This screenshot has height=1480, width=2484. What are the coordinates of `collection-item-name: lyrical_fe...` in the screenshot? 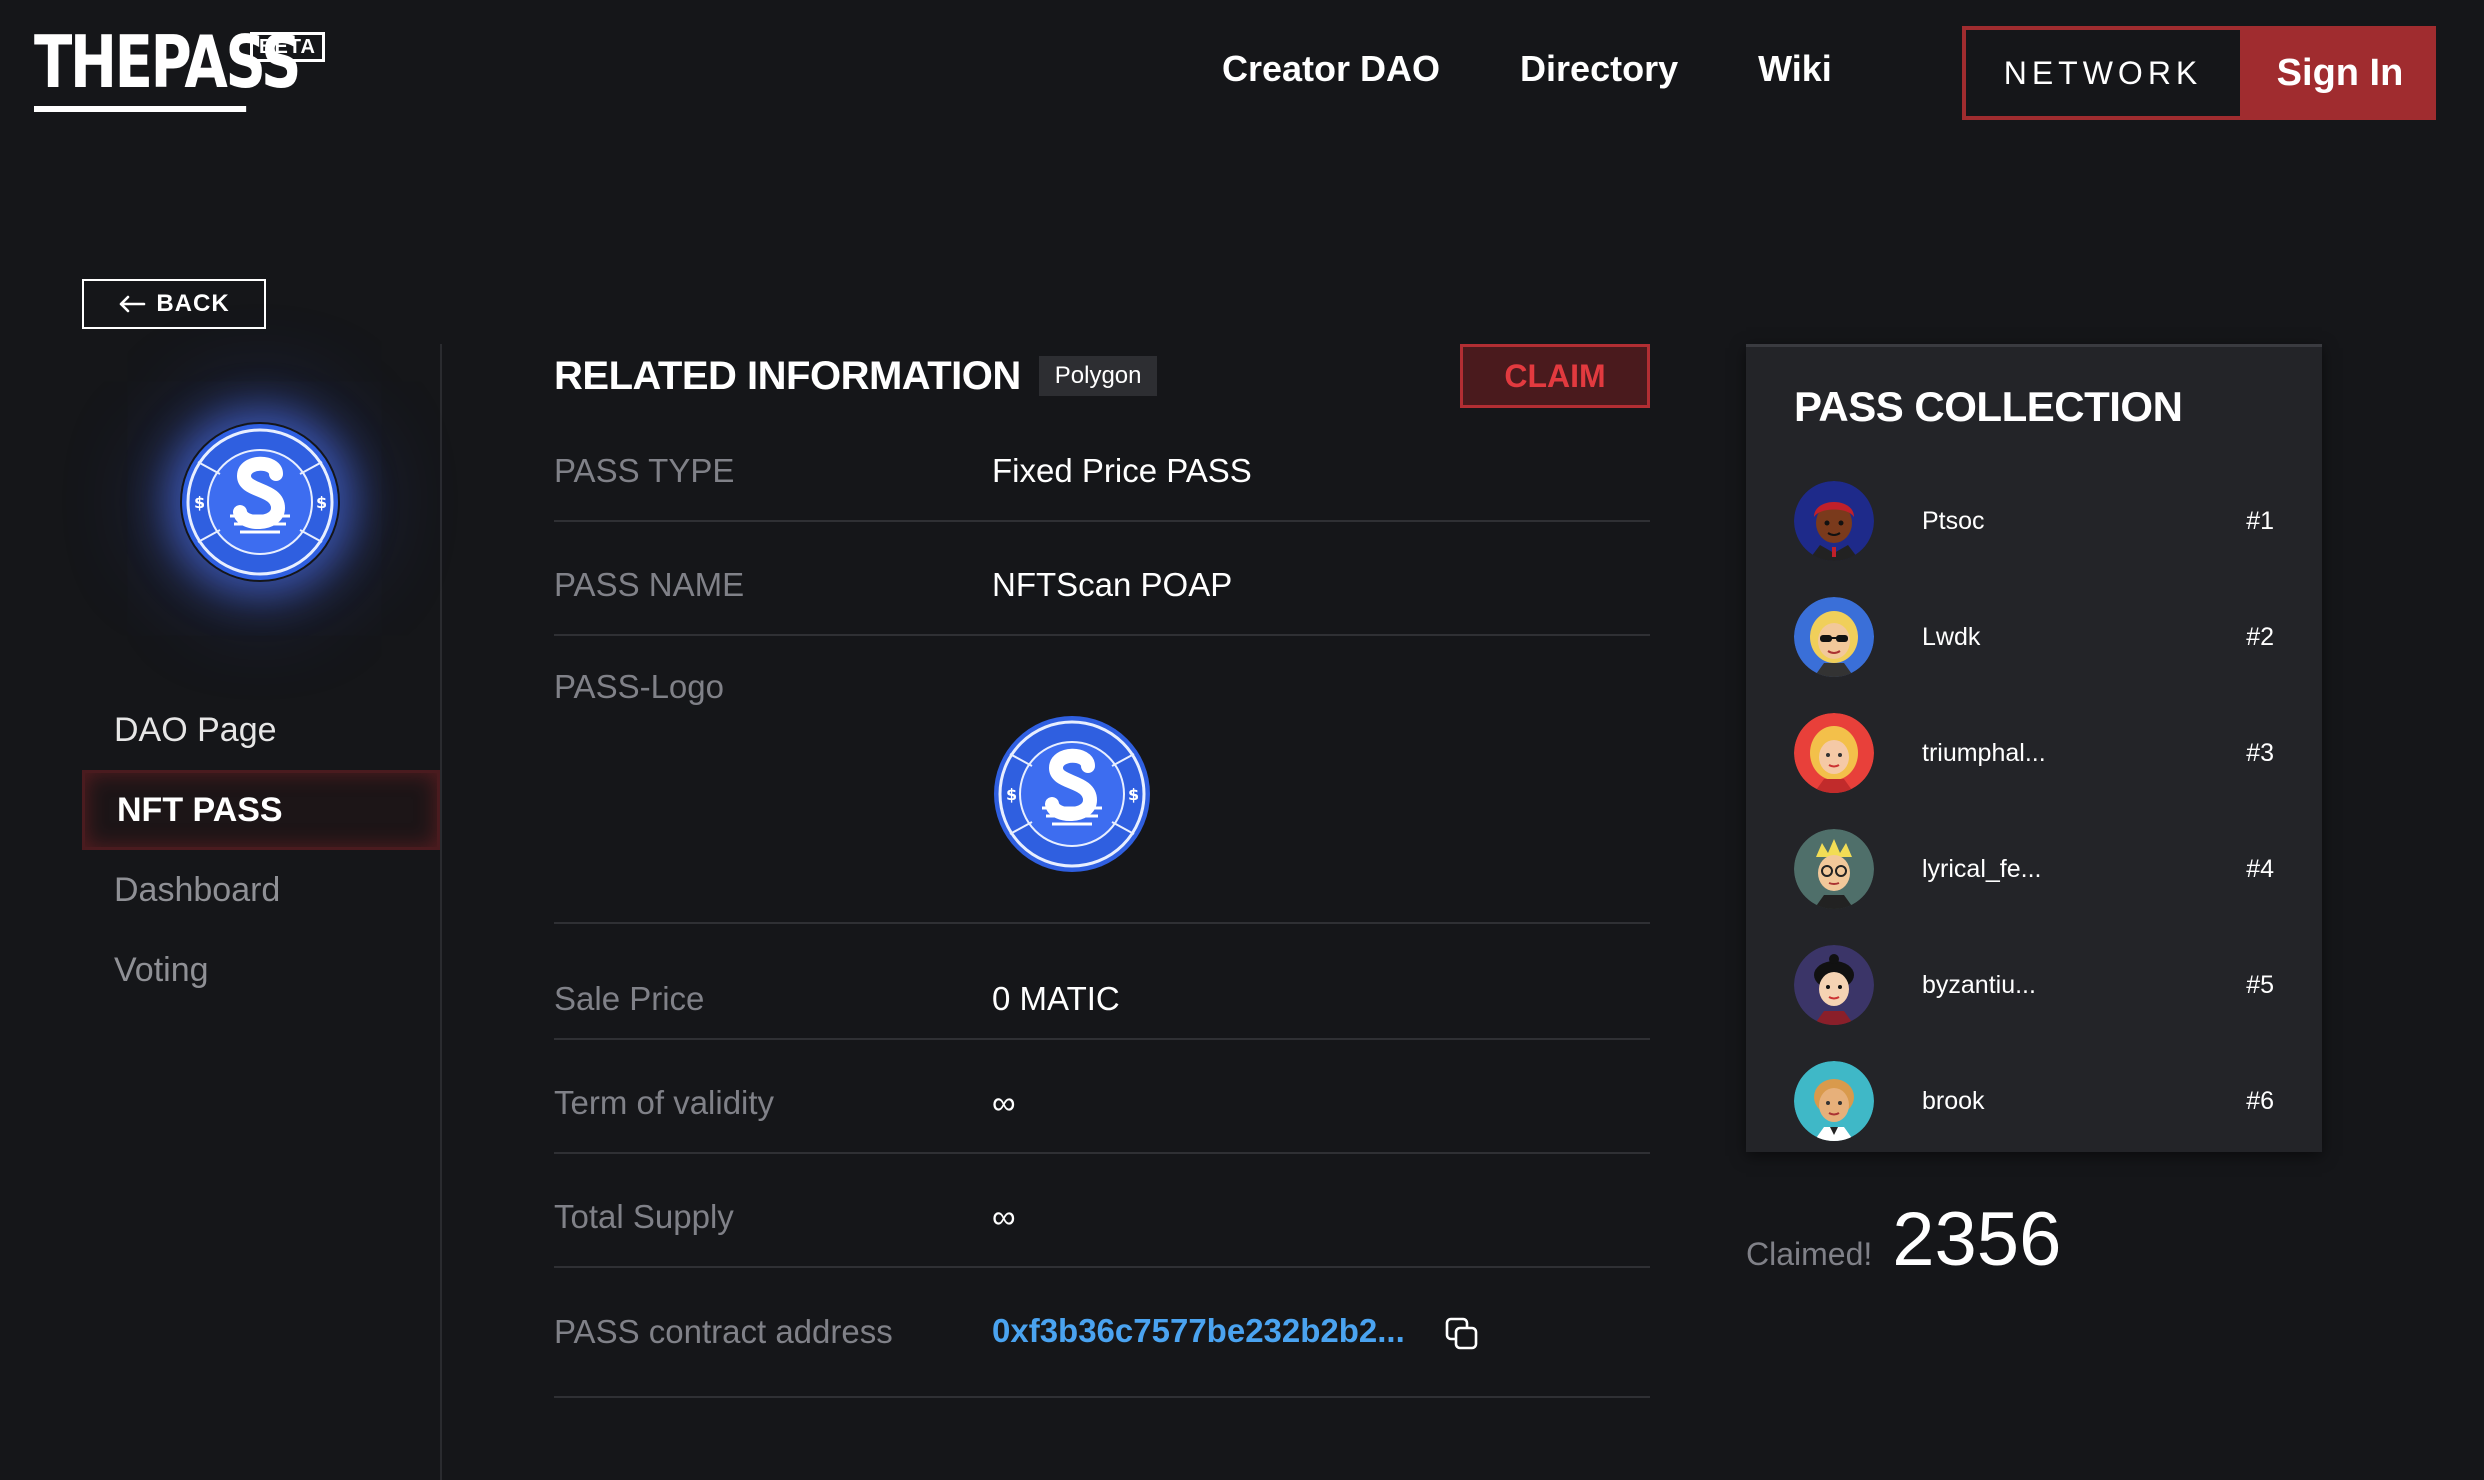 It's located at (1982, 868).